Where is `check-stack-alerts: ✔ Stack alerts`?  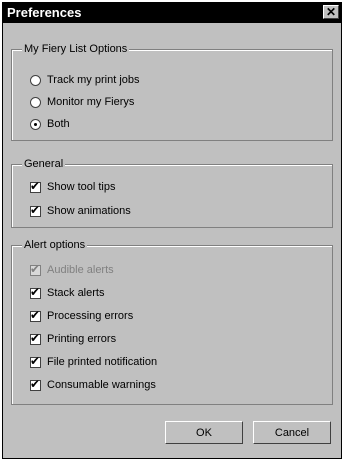
check-stack-alerts: ✔ Stack alerts is located at coordinates (67, 293).